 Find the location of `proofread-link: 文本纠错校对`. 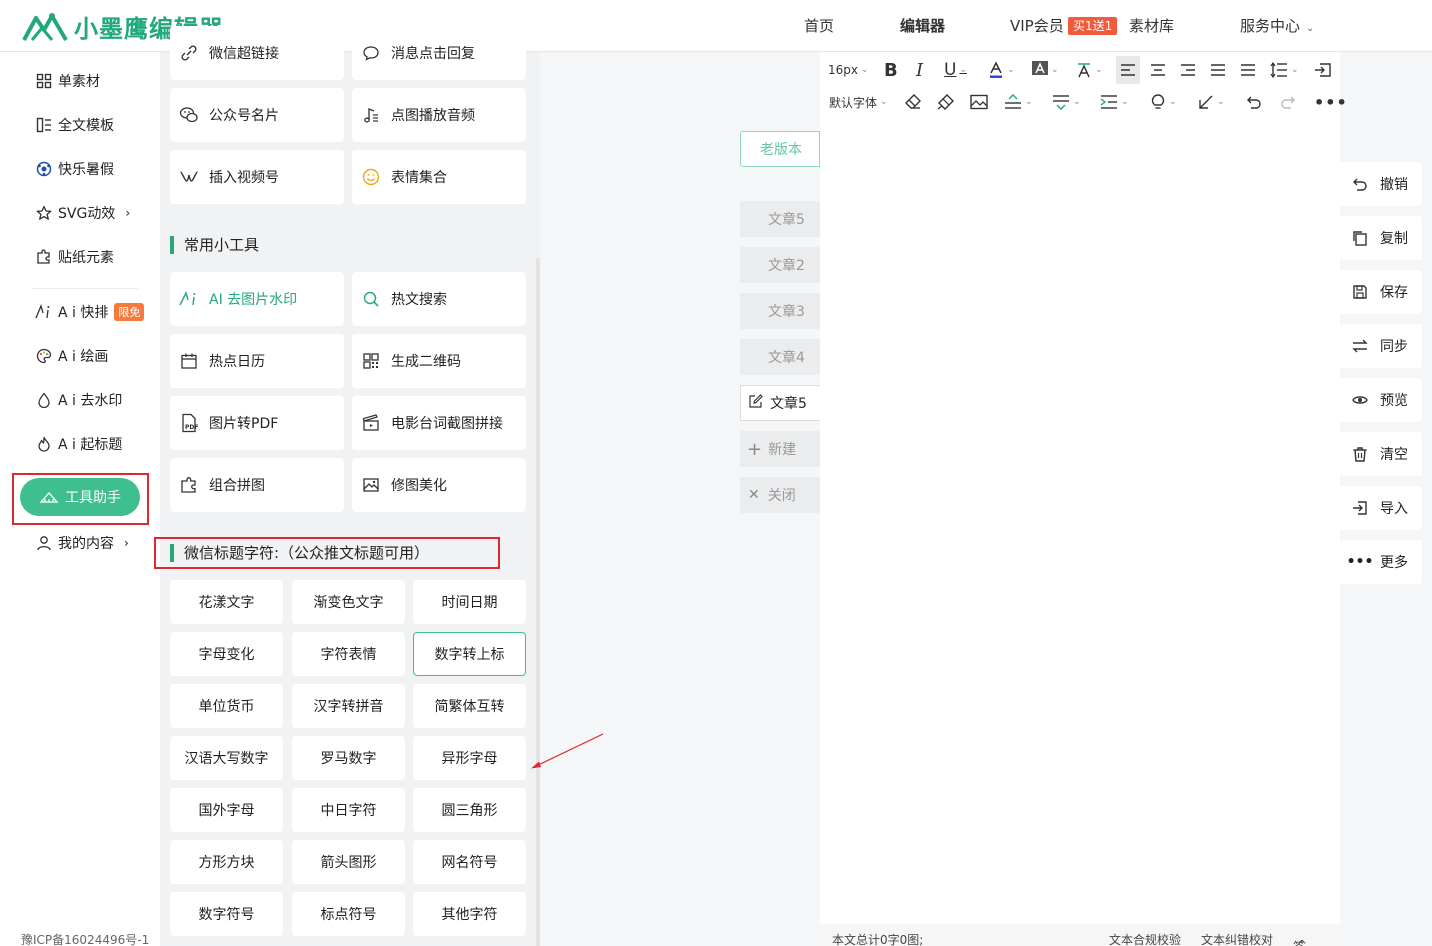

proofread-link: 文本纠错校对 is located at coordinates (1237, 938).